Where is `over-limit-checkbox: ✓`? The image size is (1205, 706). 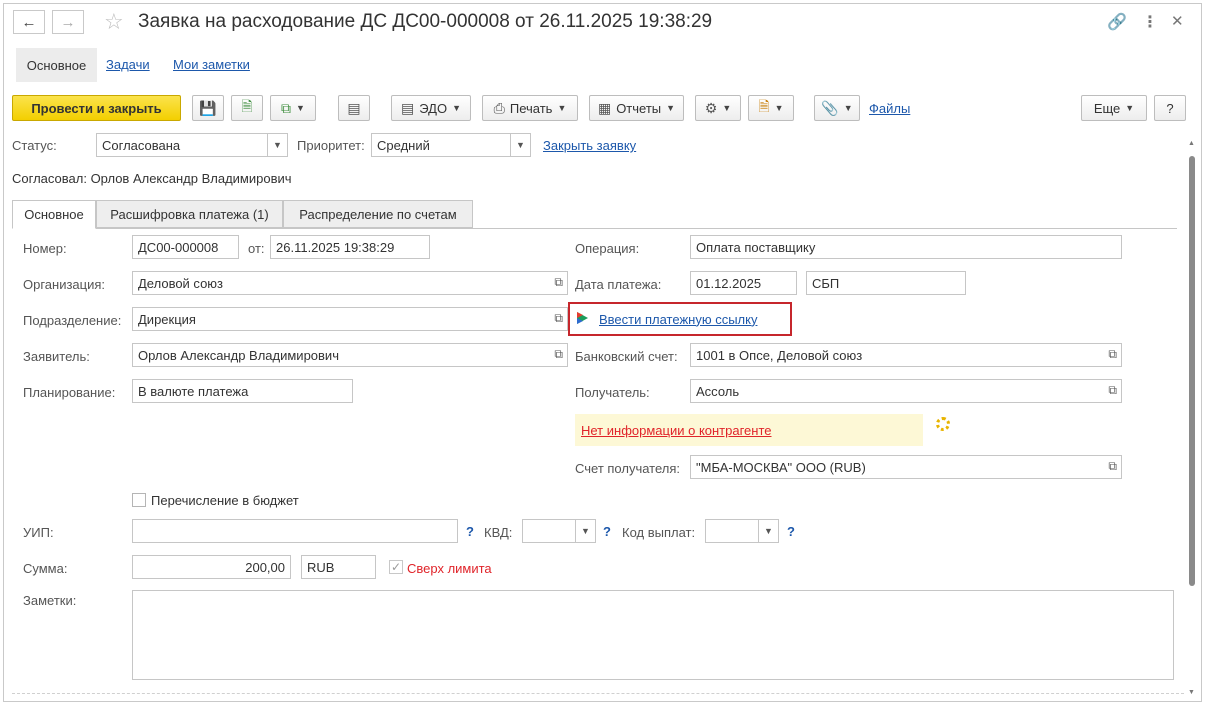
over-limit-checkbox: ✓ is located at coordinates (396, 567).